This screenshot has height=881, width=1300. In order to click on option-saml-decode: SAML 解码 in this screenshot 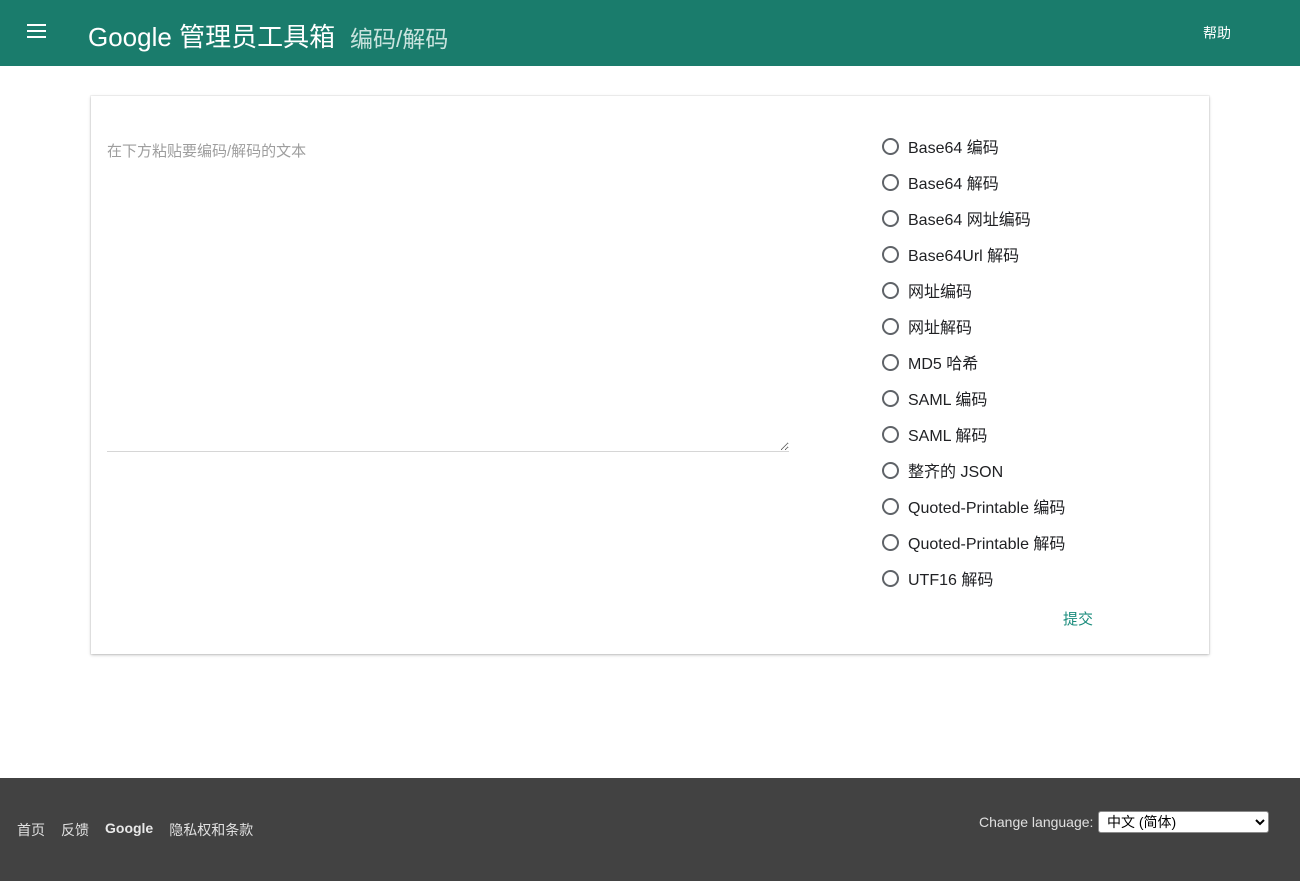, I will do `click(1032, 434)`.